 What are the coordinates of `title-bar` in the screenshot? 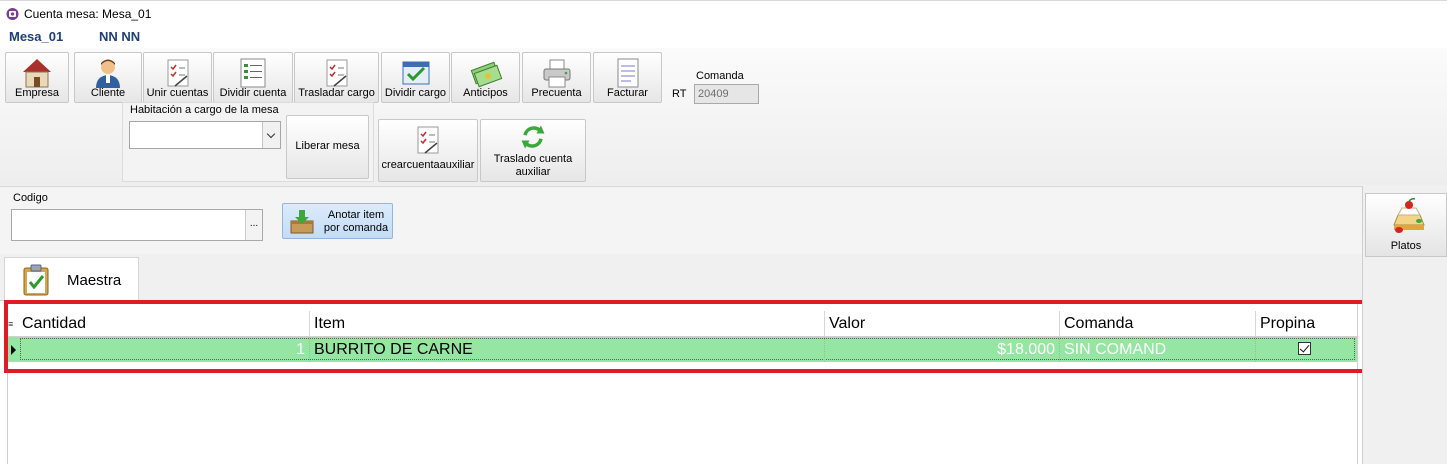 It's located at (723, 13).